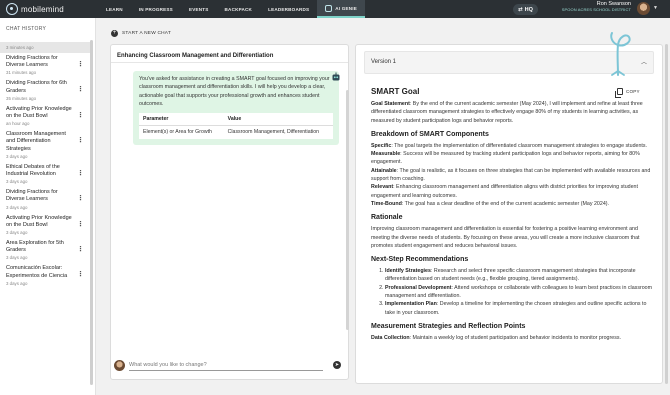  Describe the element at coordinates (146, 33) in the screenshot. I see `start-new-chat-label: START A NEW CHAT` at that location.